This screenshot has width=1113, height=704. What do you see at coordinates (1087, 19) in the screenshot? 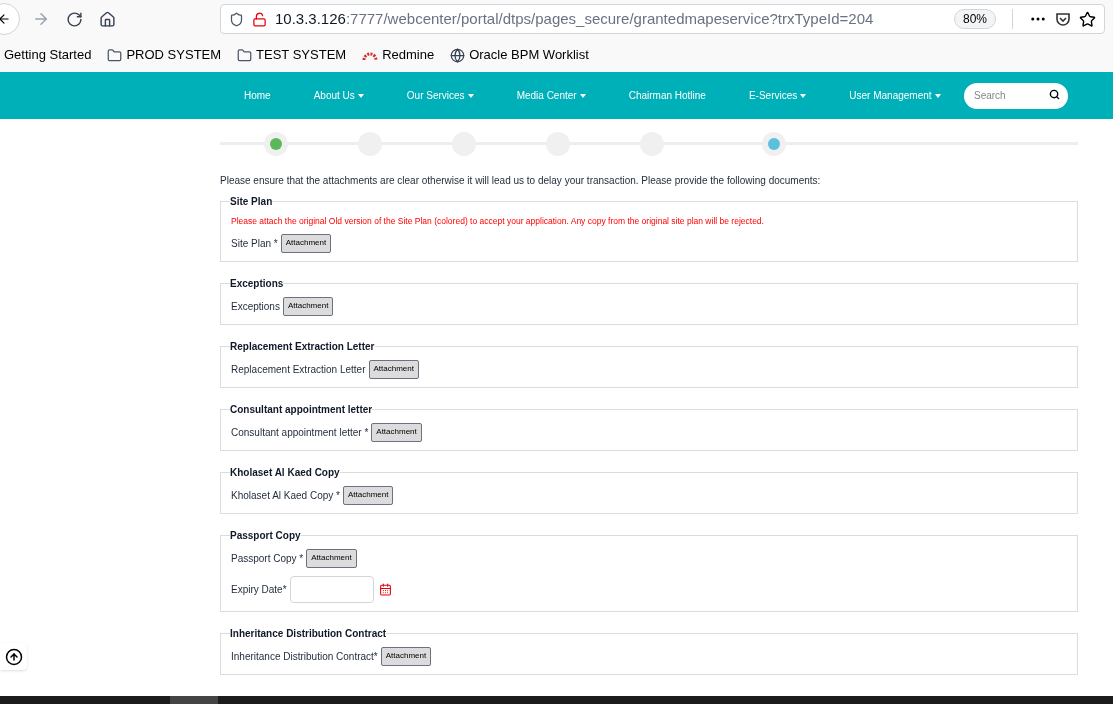
I see `star-icon` at bounding box center [1087, 19].